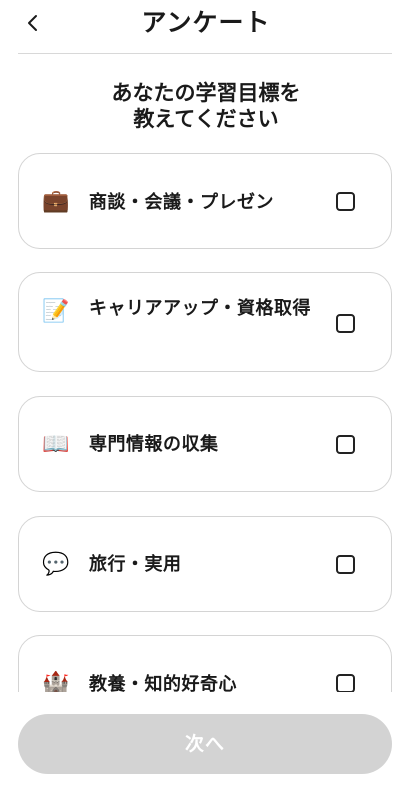  I want to click on briefcase-icon: 💼, so click(56, 201).